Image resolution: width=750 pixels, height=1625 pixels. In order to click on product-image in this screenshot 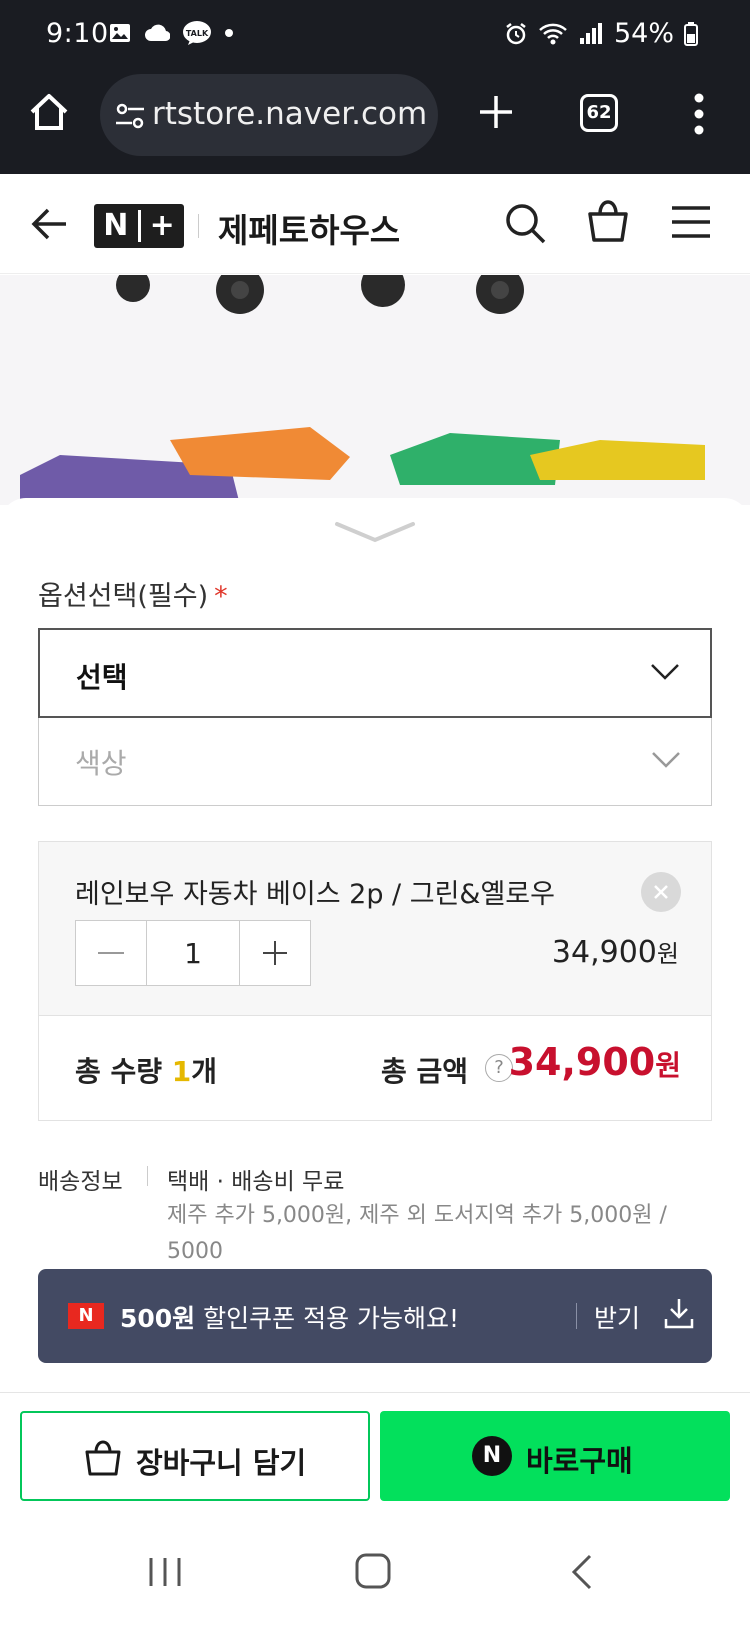, I will do `click(375, 390)`.